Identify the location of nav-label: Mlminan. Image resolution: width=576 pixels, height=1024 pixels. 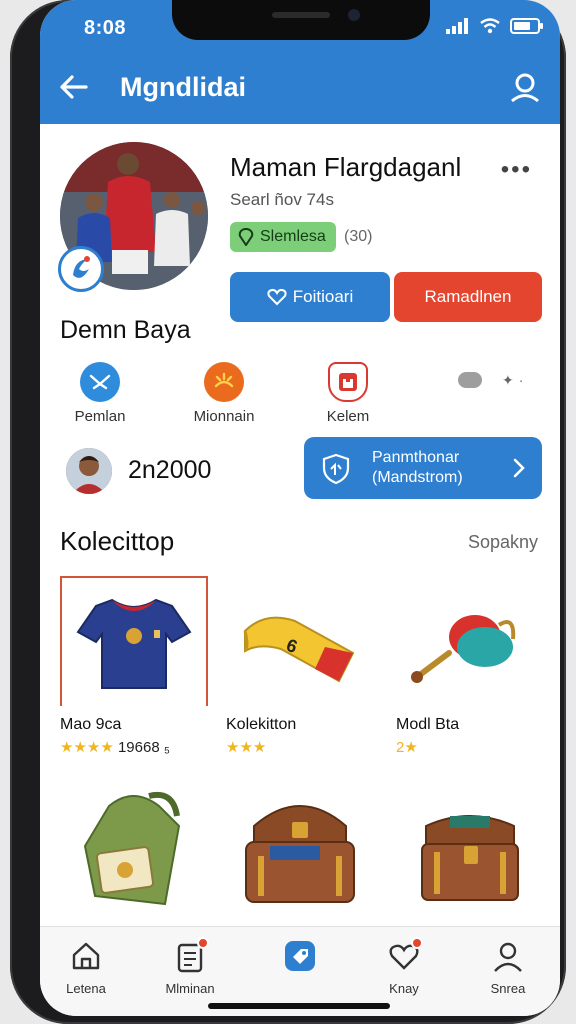
(190, 988).